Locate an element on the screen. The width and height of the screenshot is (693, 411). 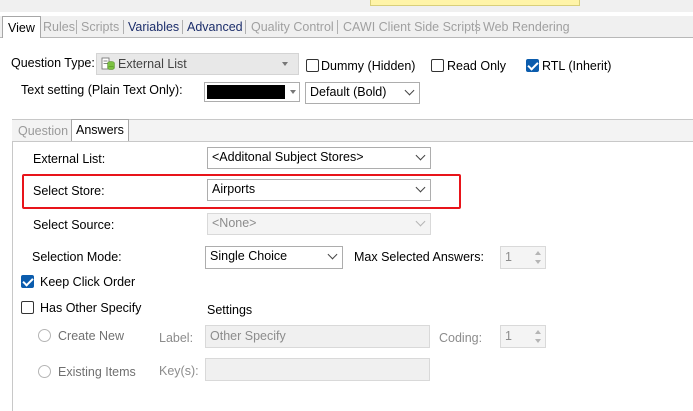
select-source-label: Select Source: is located at coordinates (74, 225).